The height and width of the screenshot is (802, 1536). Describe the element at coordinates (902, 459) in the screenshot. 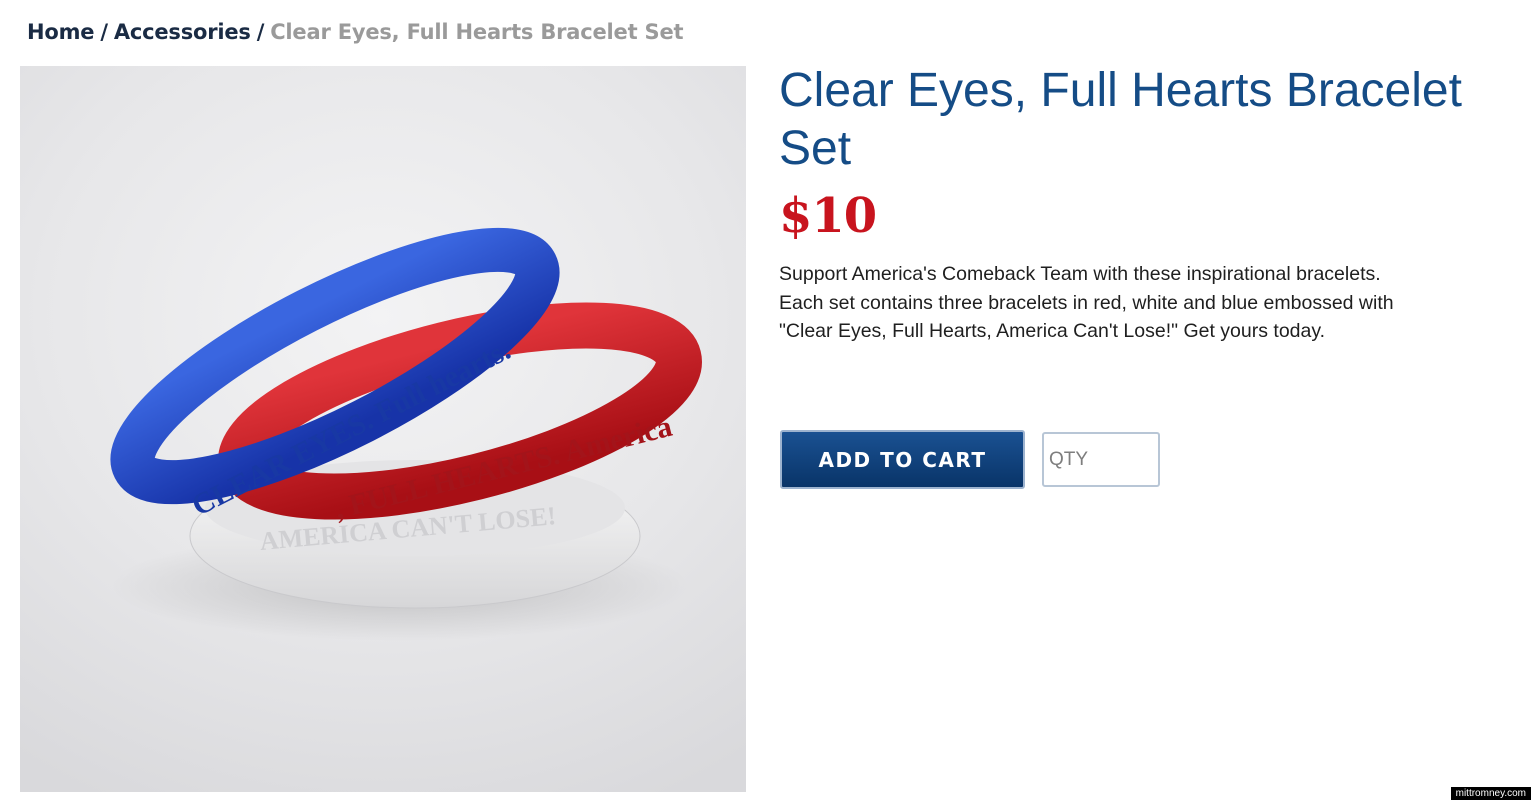

I see `add-to-cart-button: ADD TO CART` at that location.